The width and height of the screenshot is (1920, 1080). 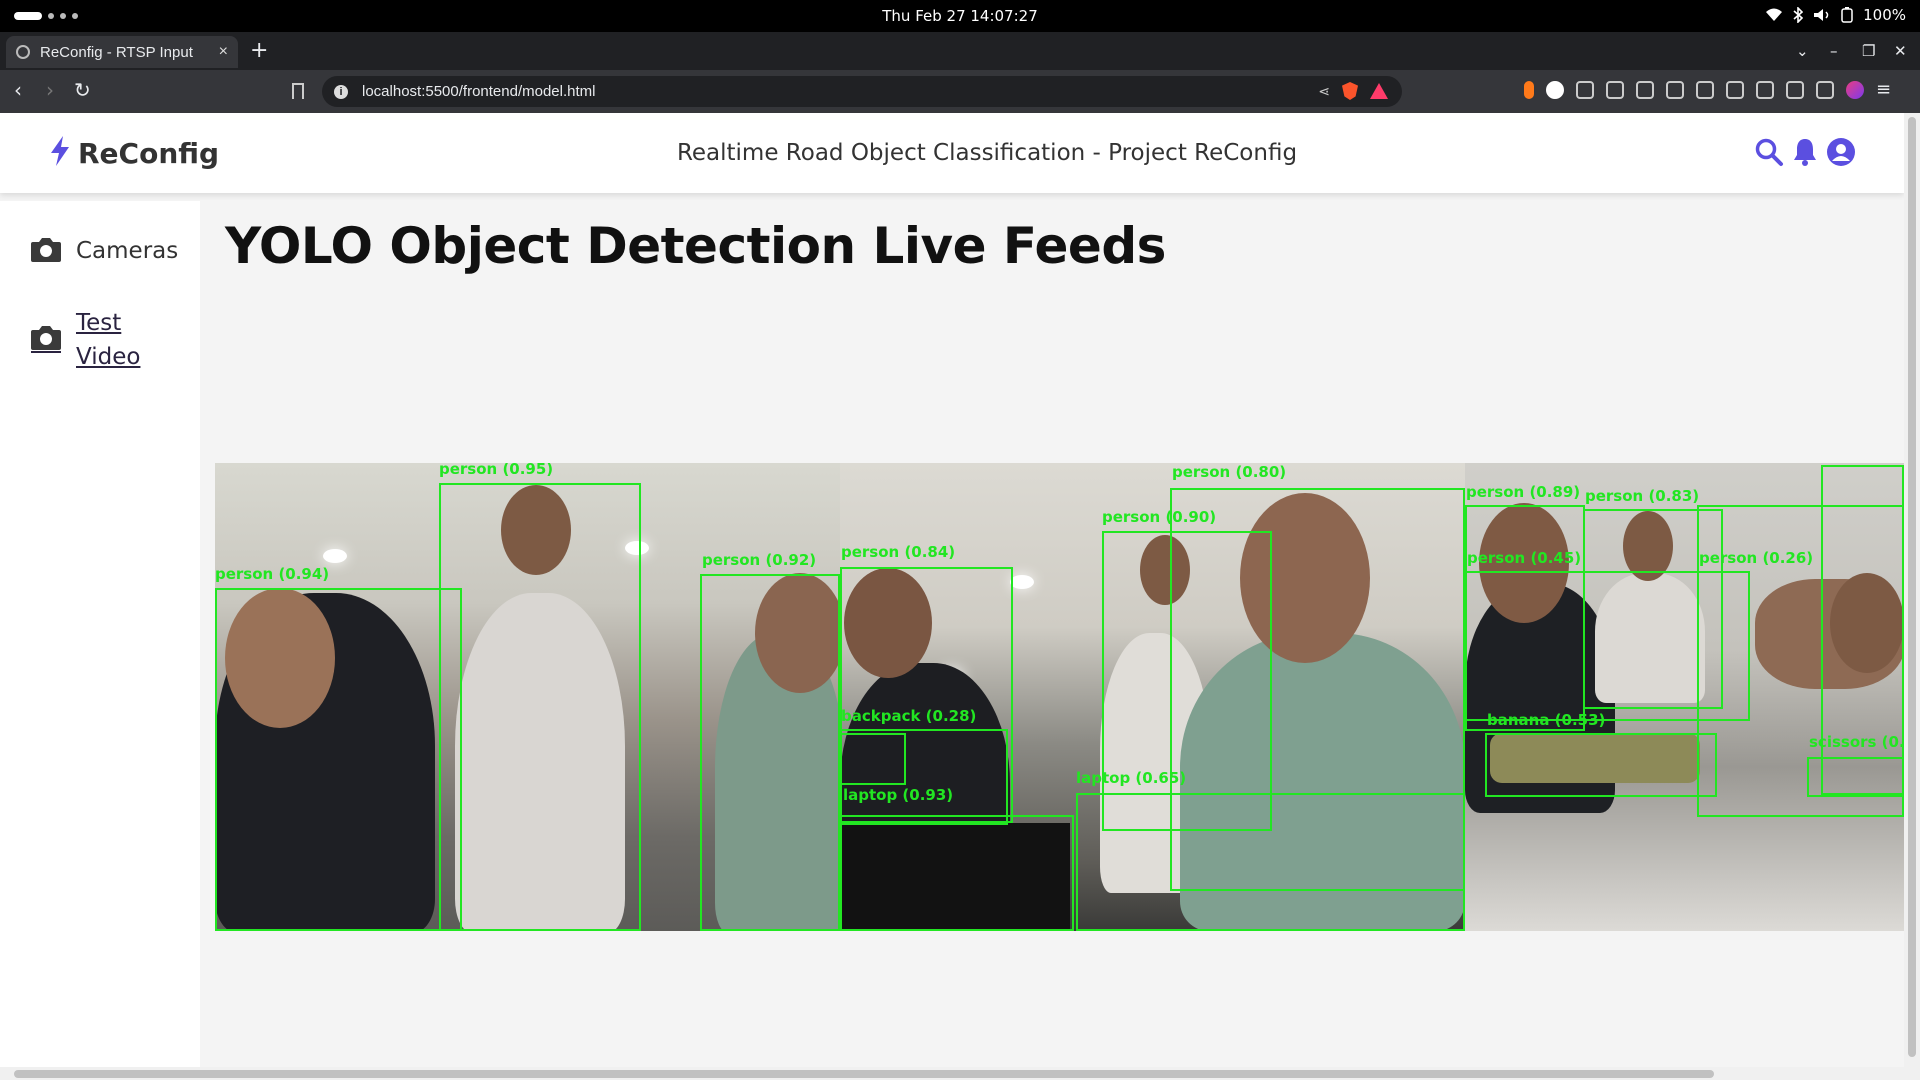 What do you see at coordinates (1131, 778) in the screenshot?
I see `detection-label: laptop (0.65)` at bounding box center [1131, 778].